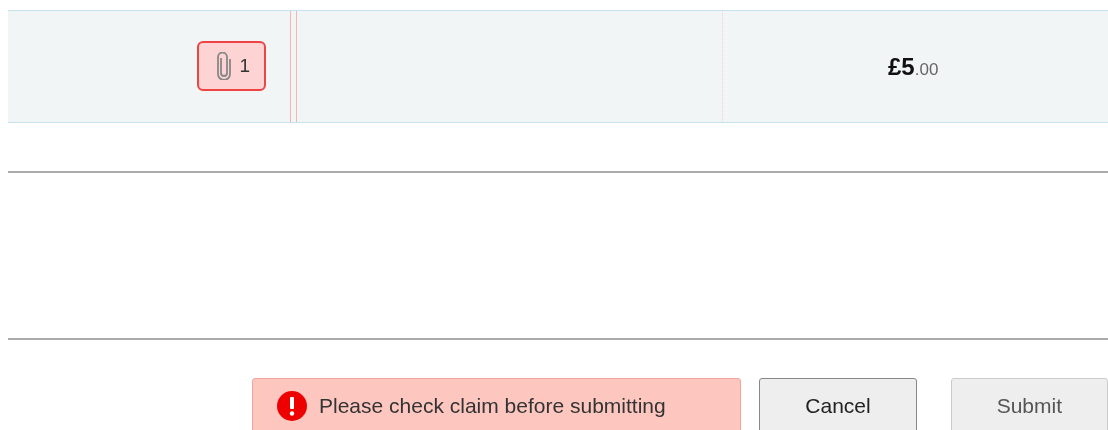 This screenshot has height=430, width=1108. Describe the element at coordinates (244, 65) in the screenshot. I see `attachment-count: 1` at that location.